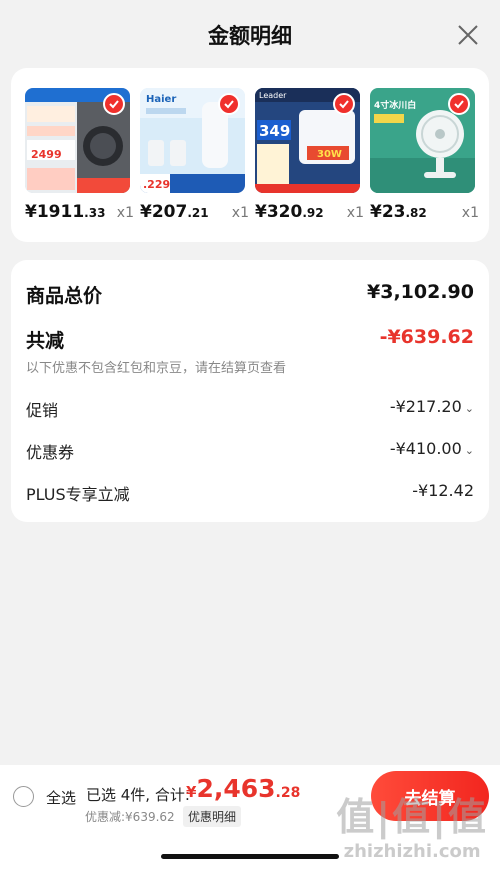 The height and width of the screenshot is (870, 500). I want to click on coupon-value: -¥410.00 ⌄, so click(431, 448).